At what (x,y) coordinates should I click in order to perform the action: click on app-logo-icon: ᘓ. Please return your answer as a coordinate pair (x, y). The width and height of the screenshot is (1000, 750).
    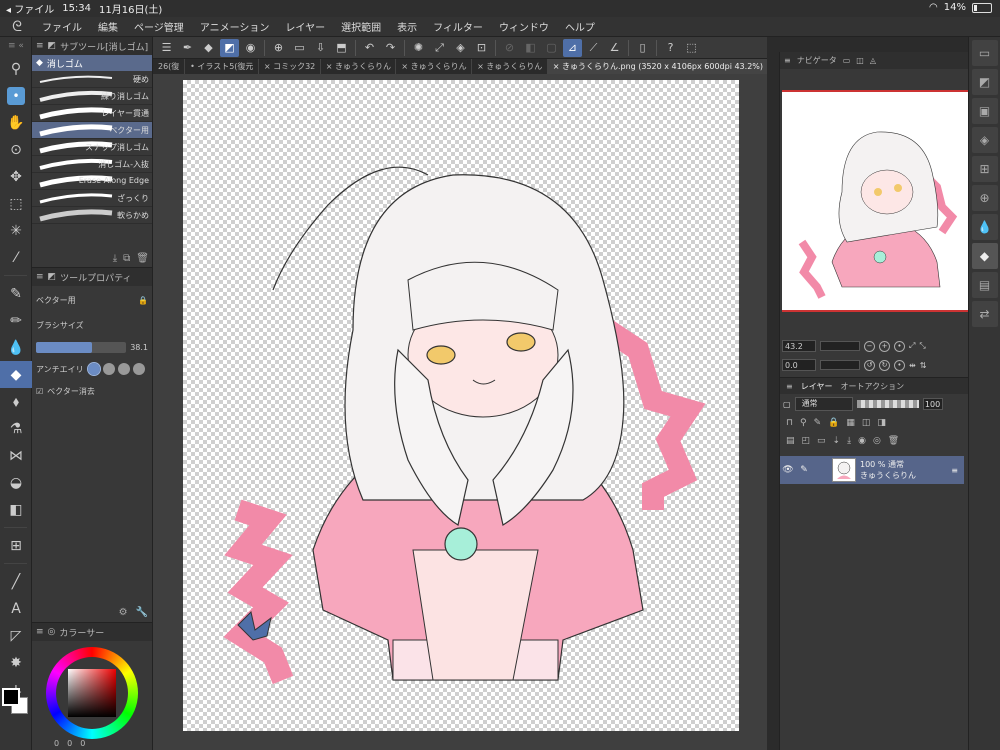
    Looking at the image, I should click on (17, 27).